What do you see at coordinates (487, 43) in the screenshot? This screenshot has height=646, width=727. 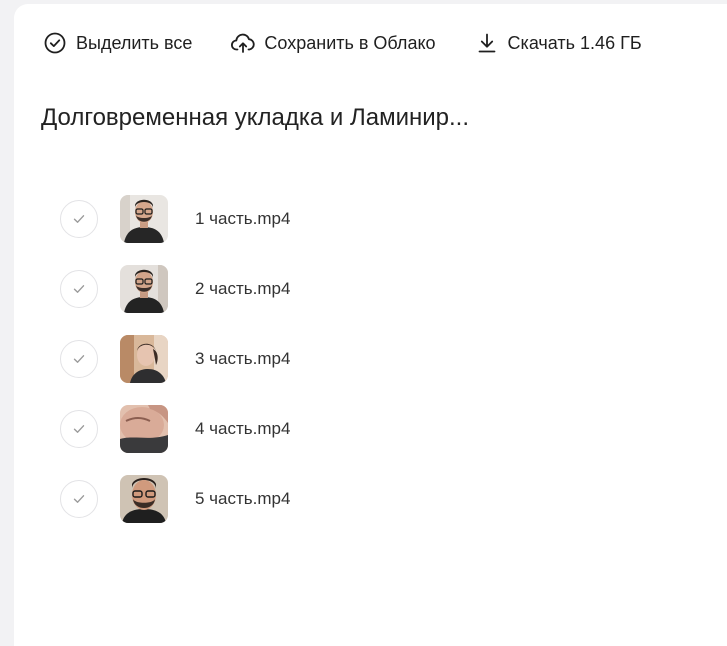 I see `download-icon` at bounding box center [487, 43].